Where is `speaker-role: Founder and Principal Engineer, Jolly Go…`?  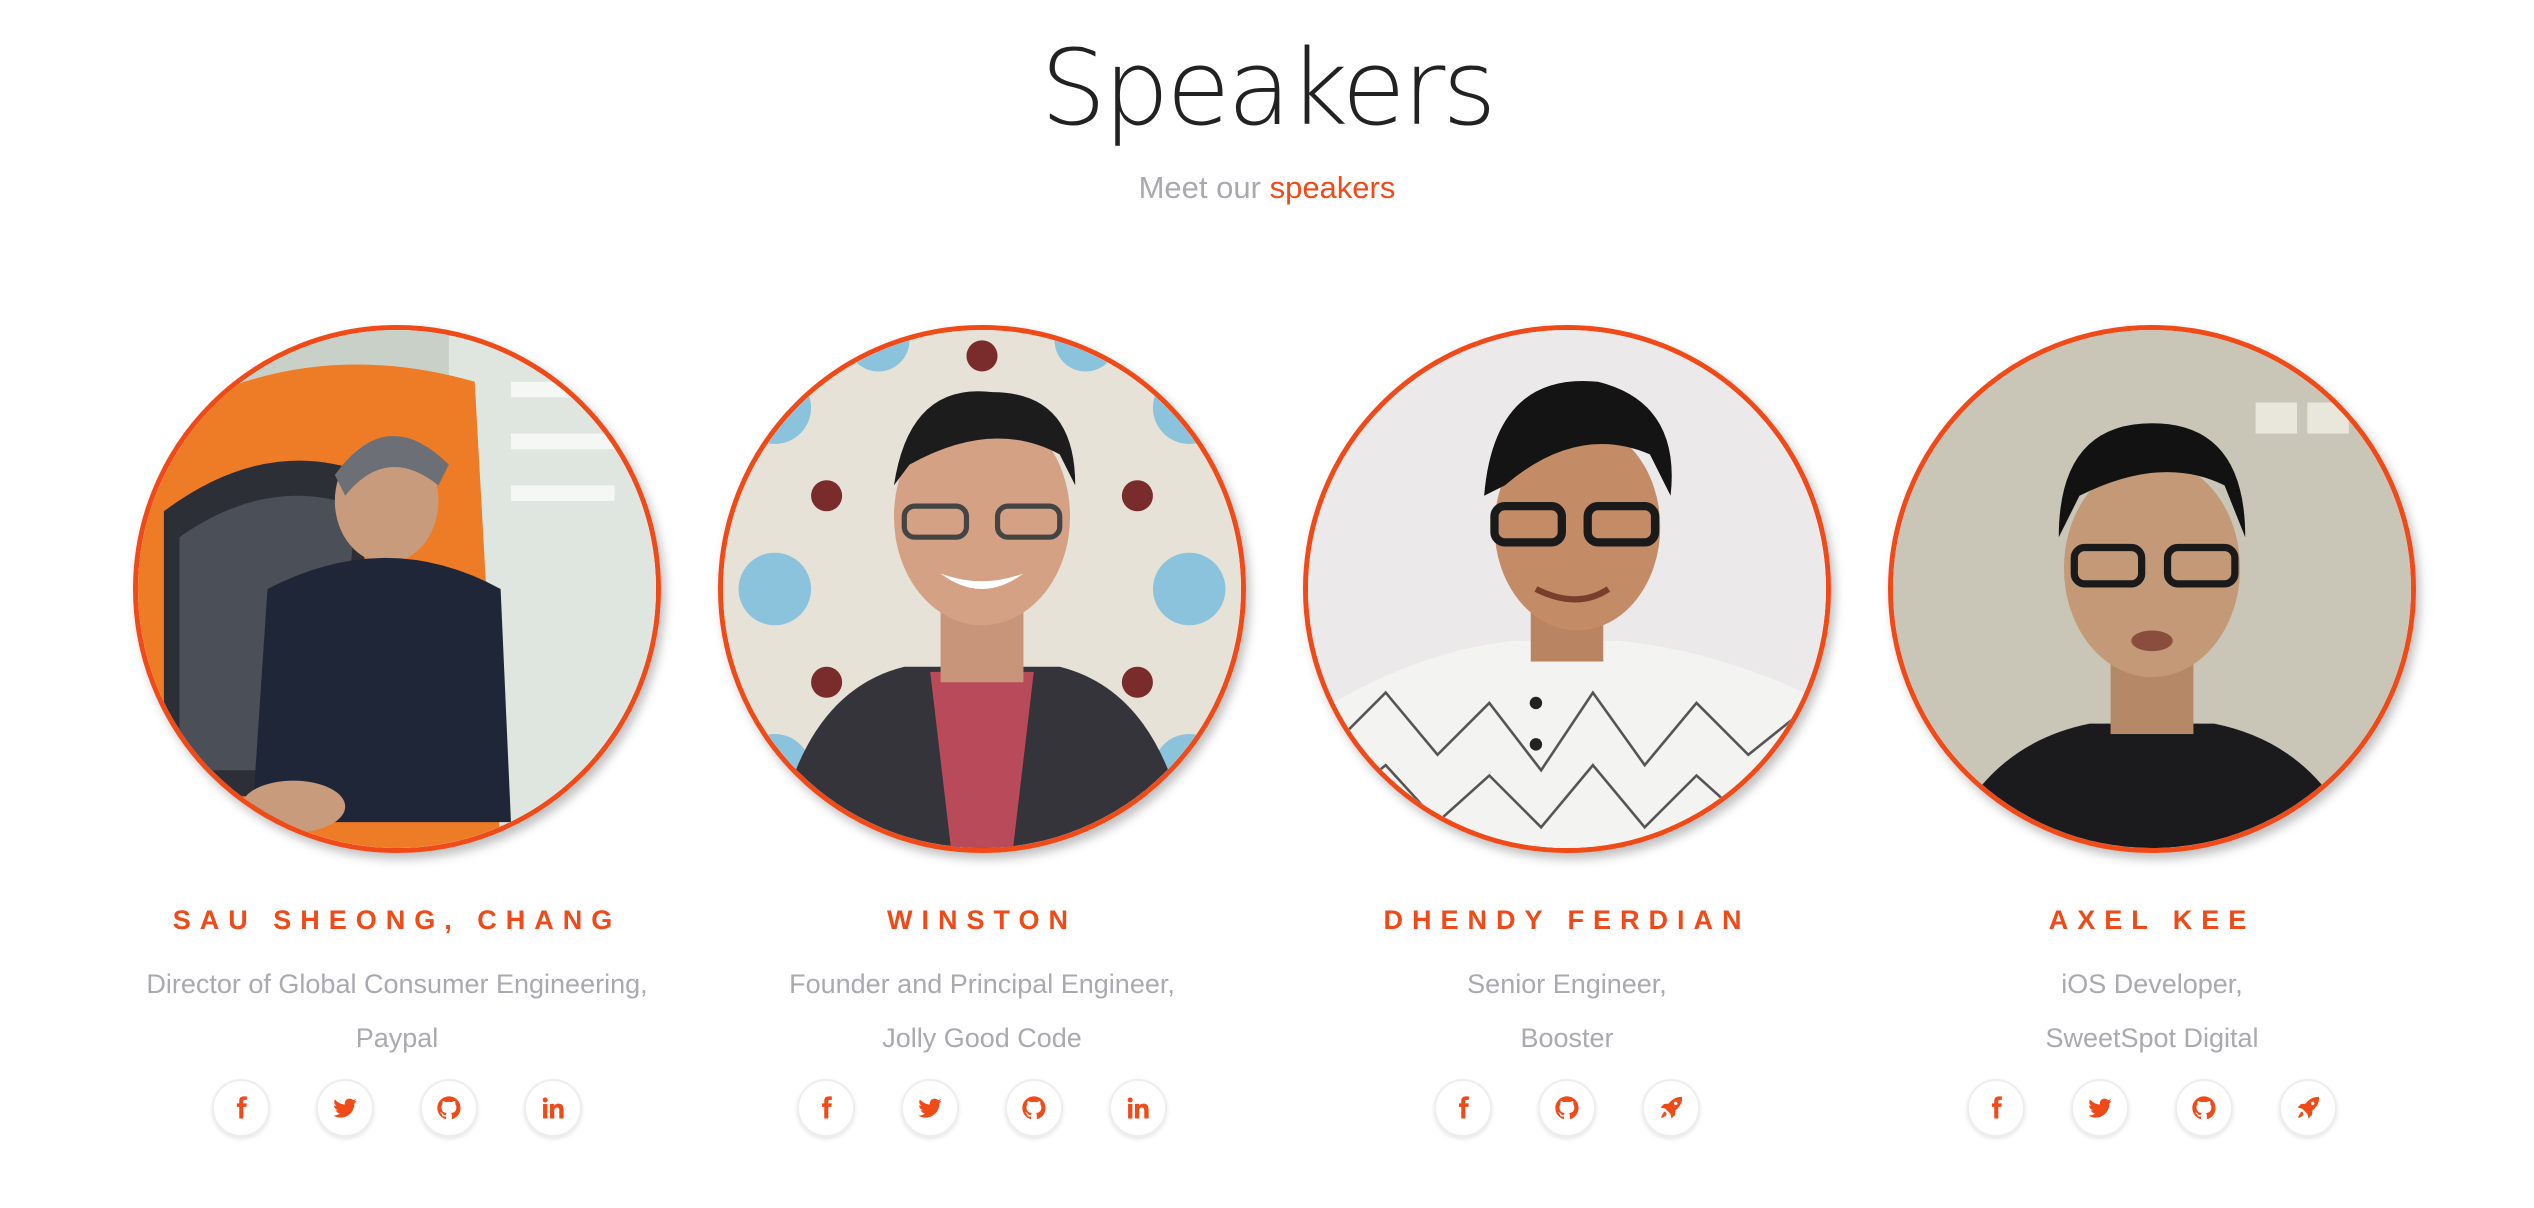
speaker-role: Founder and Principal Engineer, Jolly Go… is located at coordinates (982, 1011).